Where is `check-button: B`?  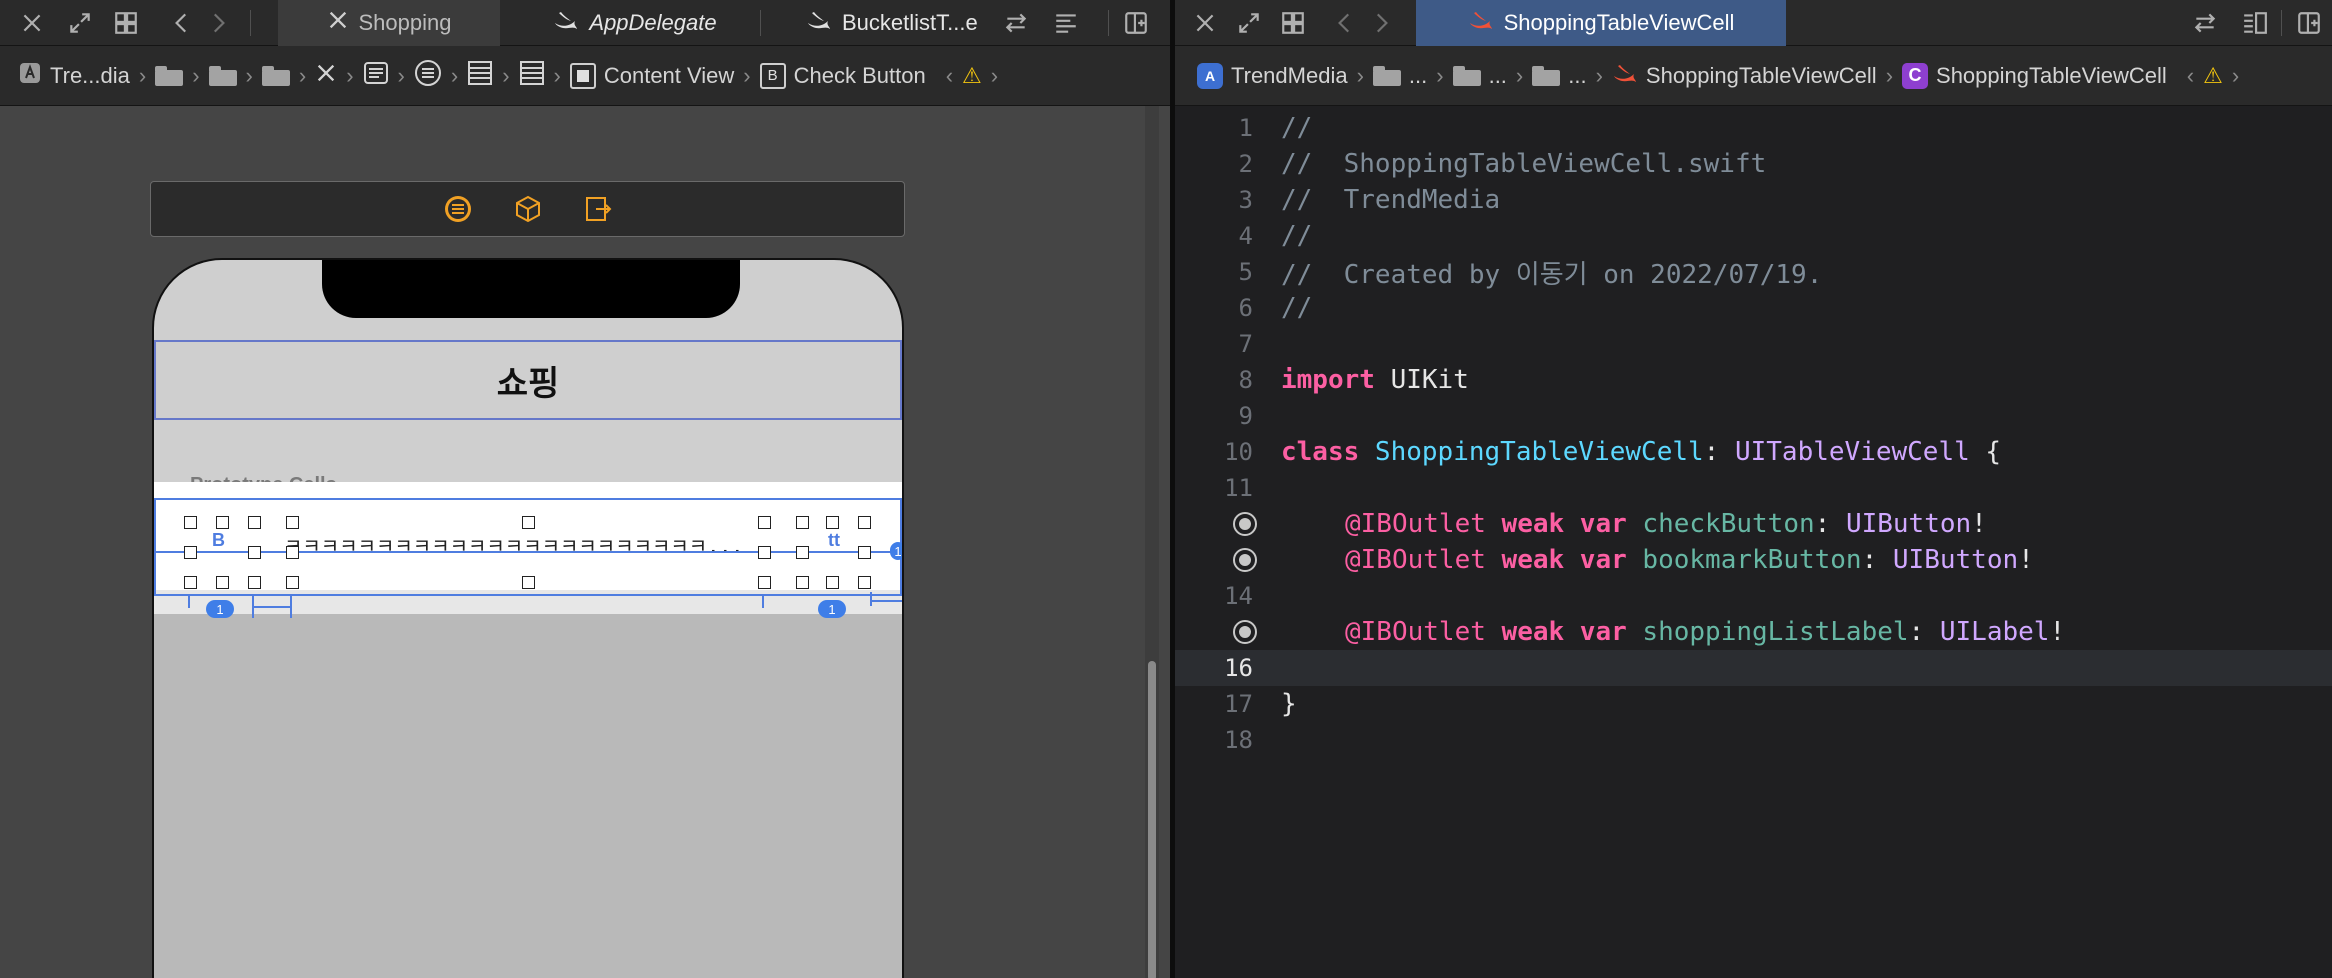
check-button: B is located at coordinates (218, 540).